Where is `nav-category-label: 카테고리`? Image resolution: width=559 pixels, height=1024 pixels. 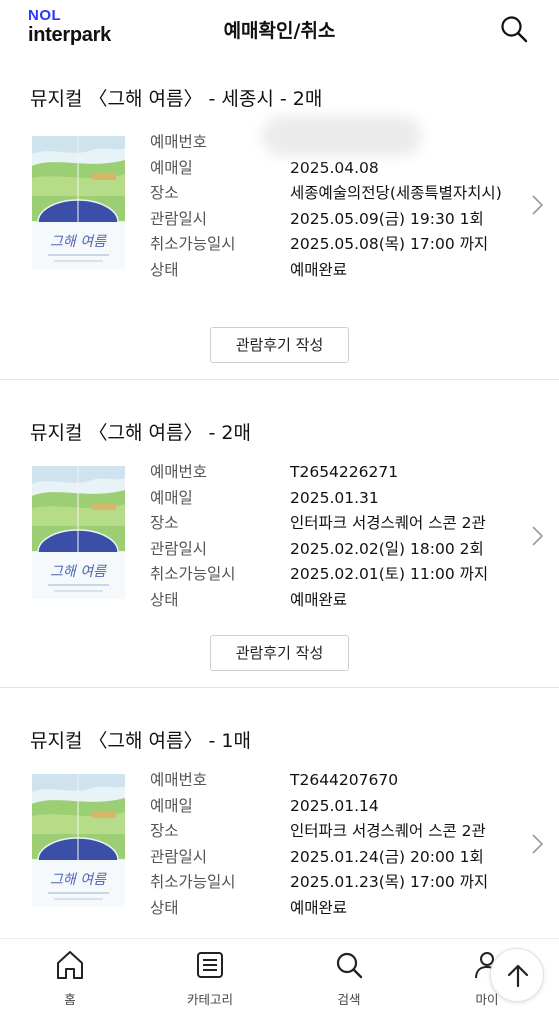
nav-category-label: 카테고리 is located at coordinates (209, 999).